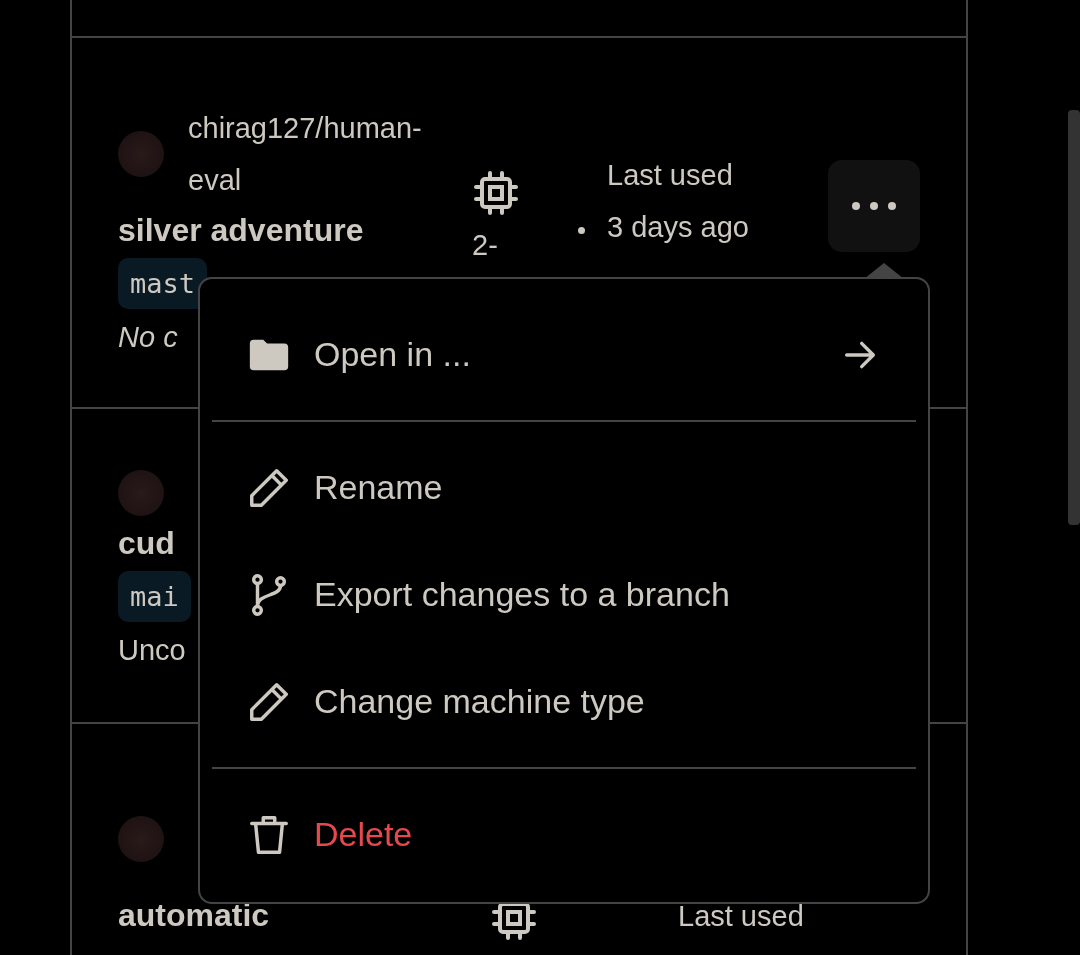  What do you see at coordinates (148, 337) in the screenshot?
I see `change-status: No c` at bounding box center [148, 337].